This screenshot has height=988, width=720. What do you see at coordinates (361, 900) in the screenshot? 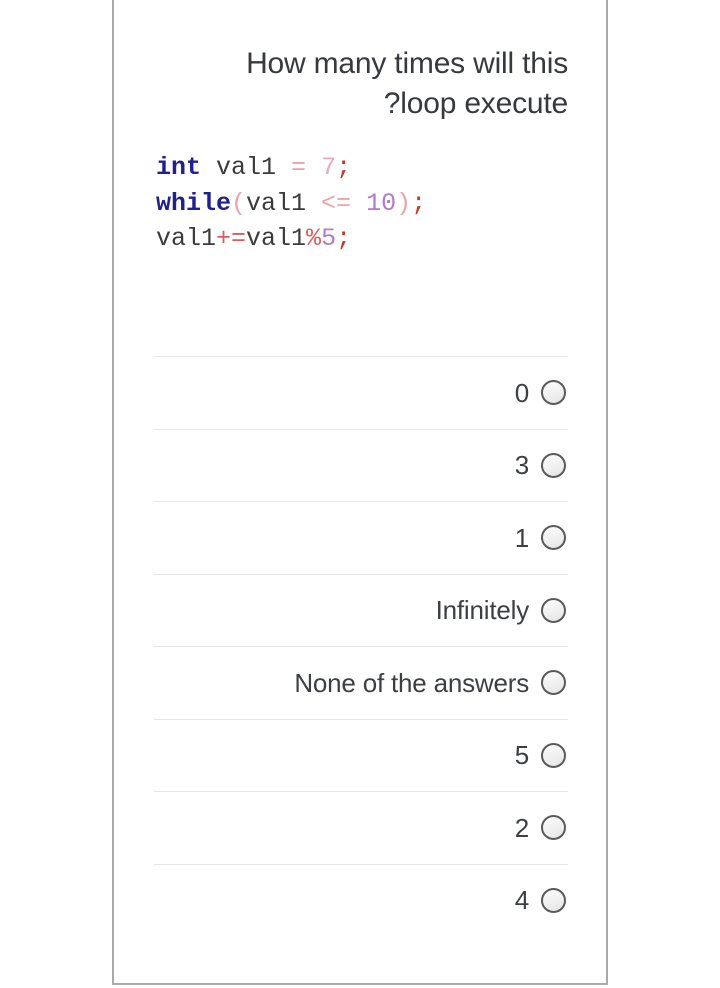
I see `answer-option-row: 4` at bounding box center [361, 900].